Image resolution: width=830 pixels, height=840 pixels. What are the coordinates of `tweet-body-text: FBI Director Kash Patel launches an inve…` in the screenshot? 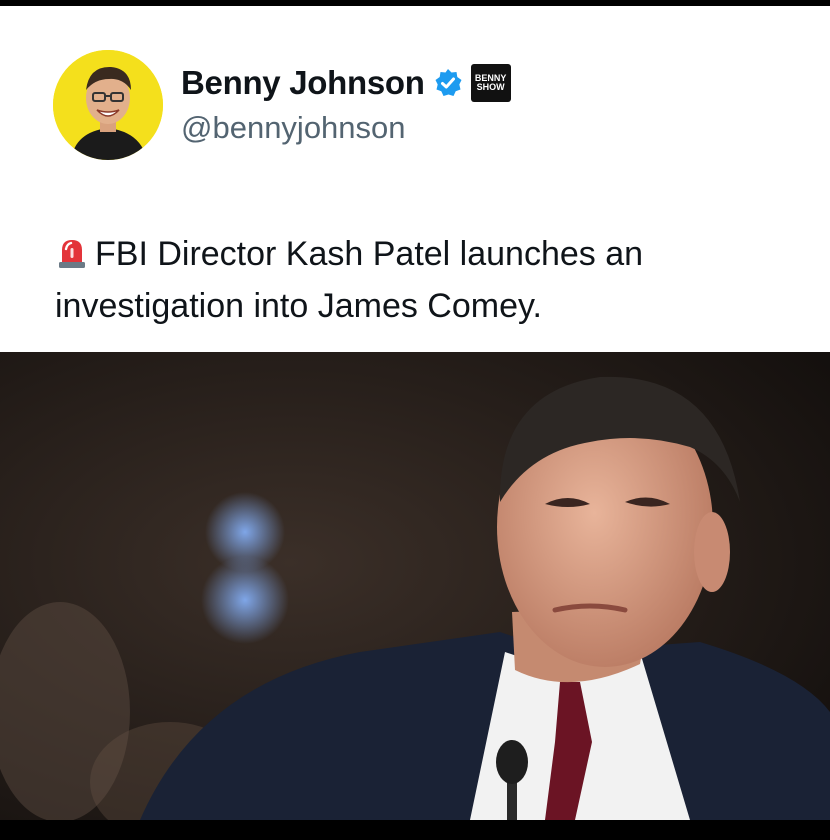 It's located at (349, 280).